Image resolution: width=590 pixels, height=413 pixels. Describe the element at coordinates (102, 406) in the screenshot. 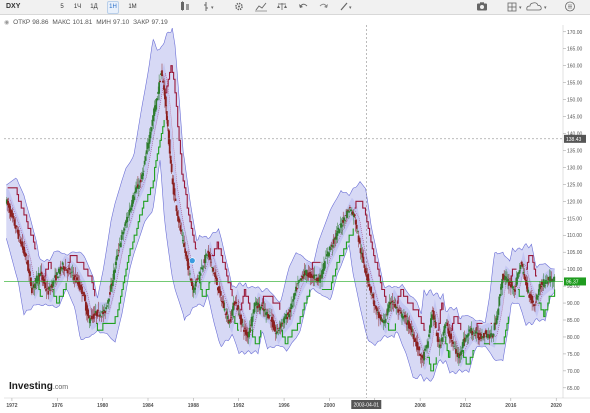

I see `x-tick-label: 1980` at that location.